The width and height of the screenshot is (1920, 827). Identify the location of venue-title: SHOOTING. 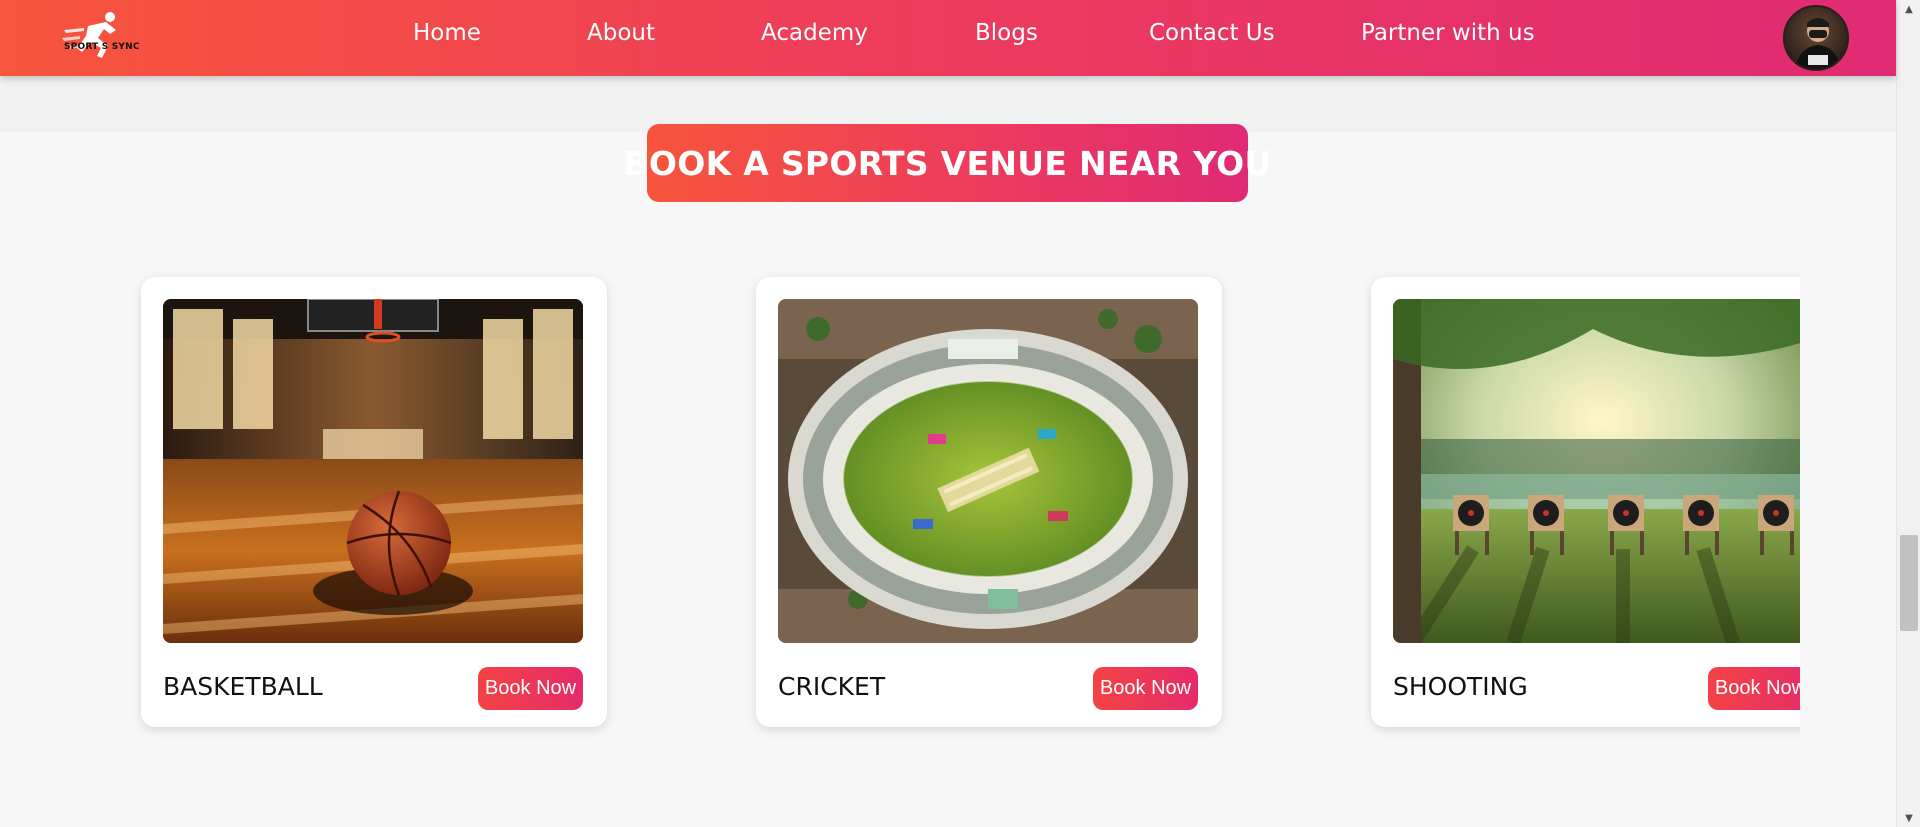
(1460, 686).